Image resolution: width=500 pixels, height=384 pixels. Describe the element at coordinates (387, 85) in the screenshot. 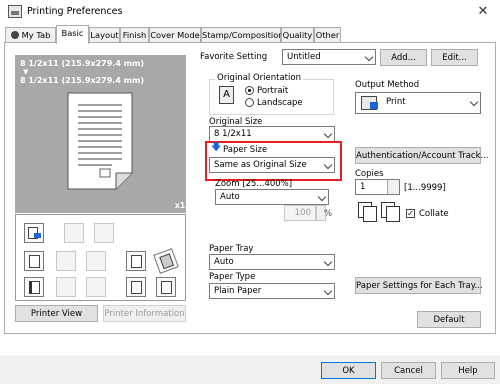

I see `output-method-label: Output Method` at that location.